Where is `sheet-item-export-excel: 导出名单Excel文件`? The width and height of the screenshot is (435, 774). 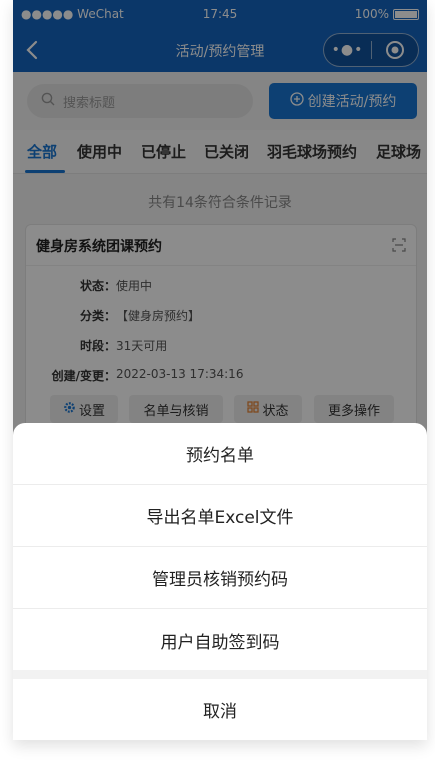 sheet-item-export-excel: 导出名单Excel文件 is located at coordinates (220, 516).